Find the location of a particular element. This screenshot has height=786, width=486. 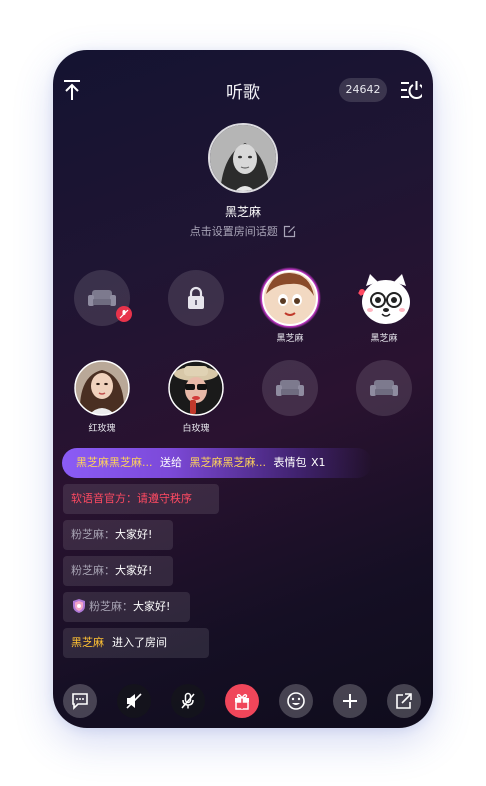

chat-message: 黑芝麻 进入了房间 is located at coordinates (136, 643).